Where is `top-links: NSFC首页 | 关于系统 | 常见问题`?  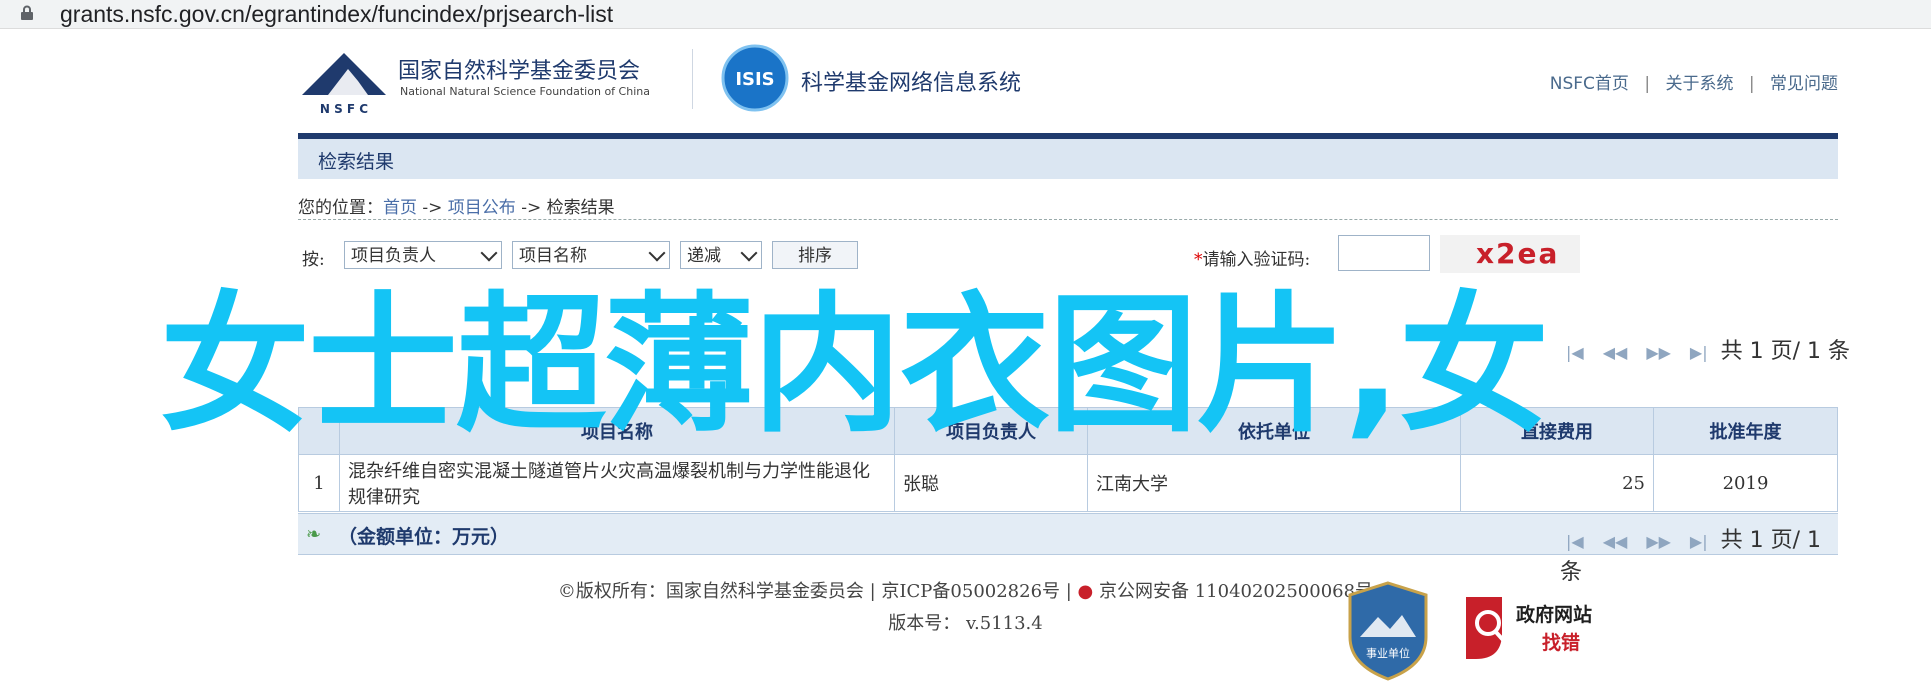
top-links: NSFC首页 | 关于系统 | 常见问题 is located at coordinates (1694, 81).